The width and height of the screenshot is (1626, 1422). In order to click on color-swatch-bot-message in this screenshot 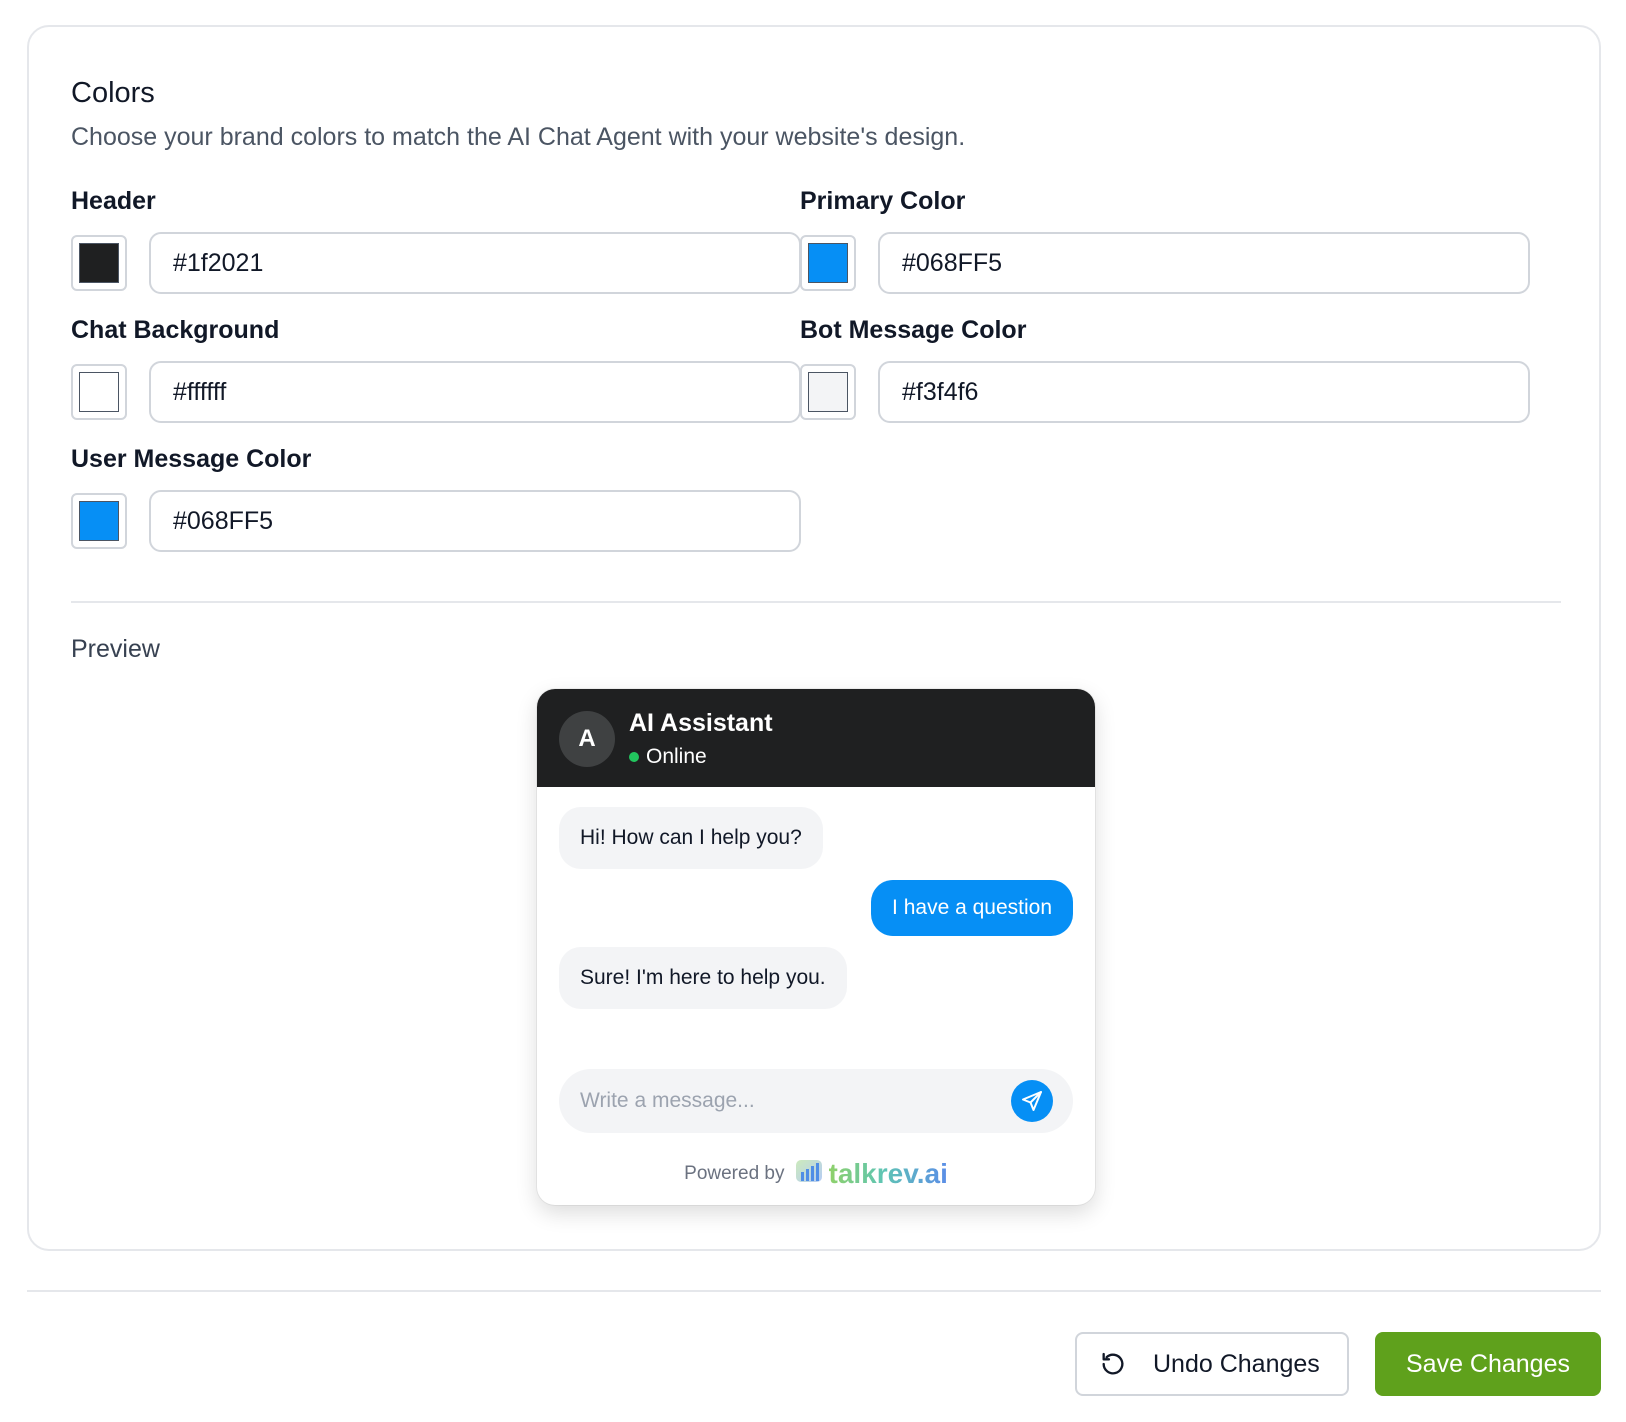, I will do `click(828, 392)`.